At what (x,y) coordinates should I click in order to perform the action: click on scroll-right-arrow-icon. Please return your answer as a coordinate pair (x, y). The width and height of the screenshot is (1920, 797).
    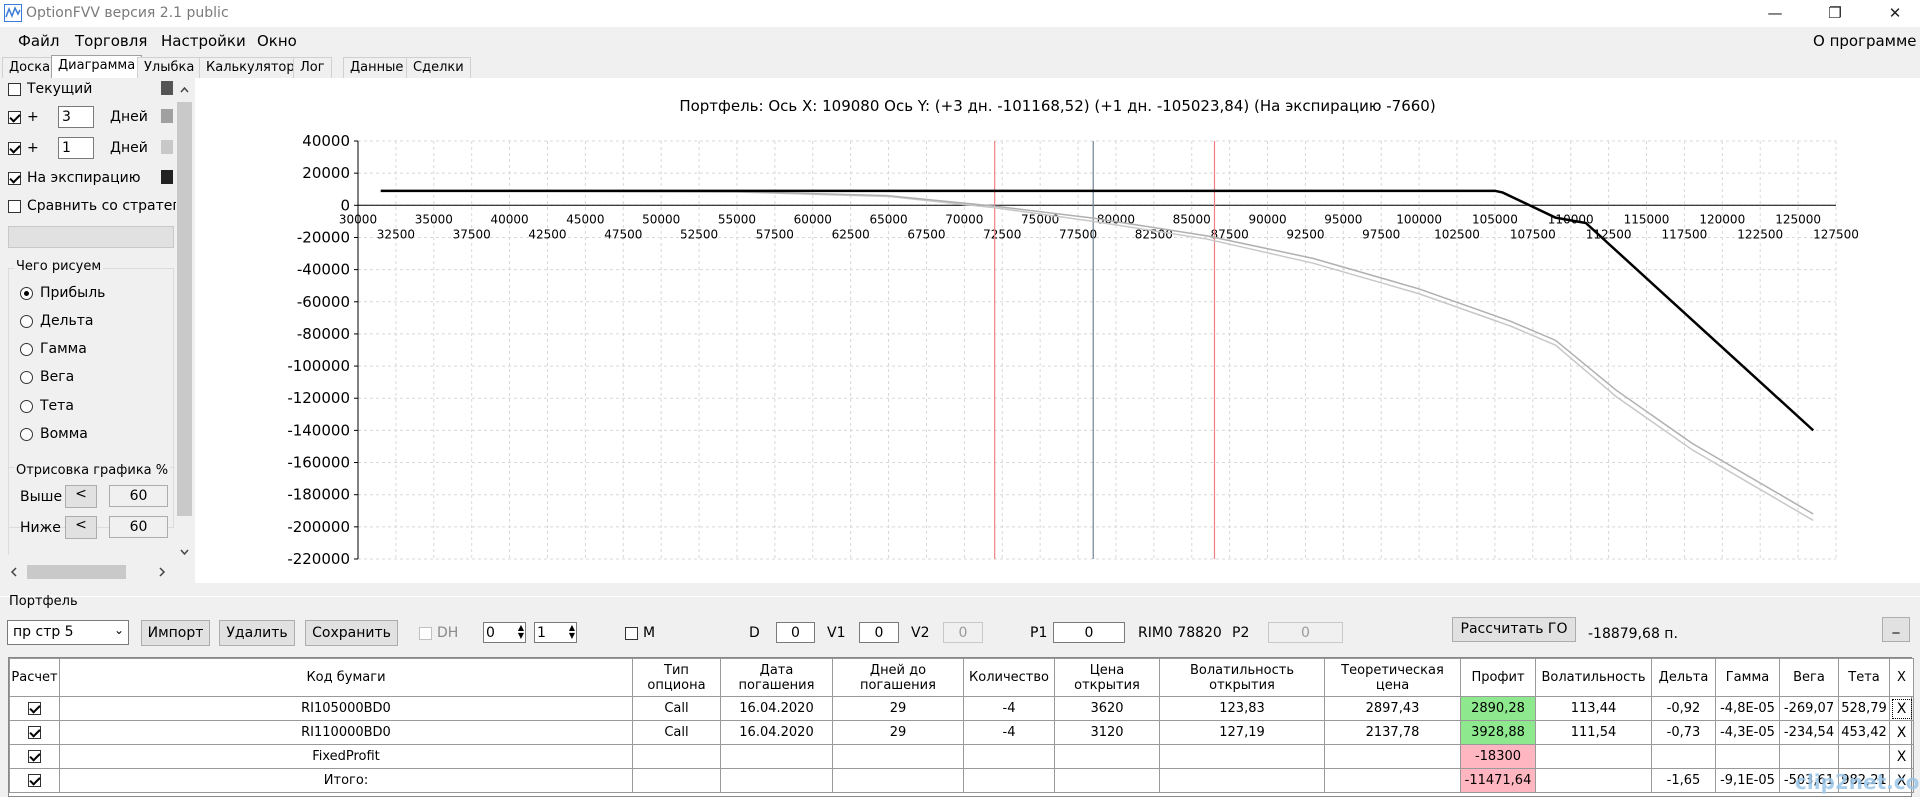
    Looking at the image, I should click on (162, 572).